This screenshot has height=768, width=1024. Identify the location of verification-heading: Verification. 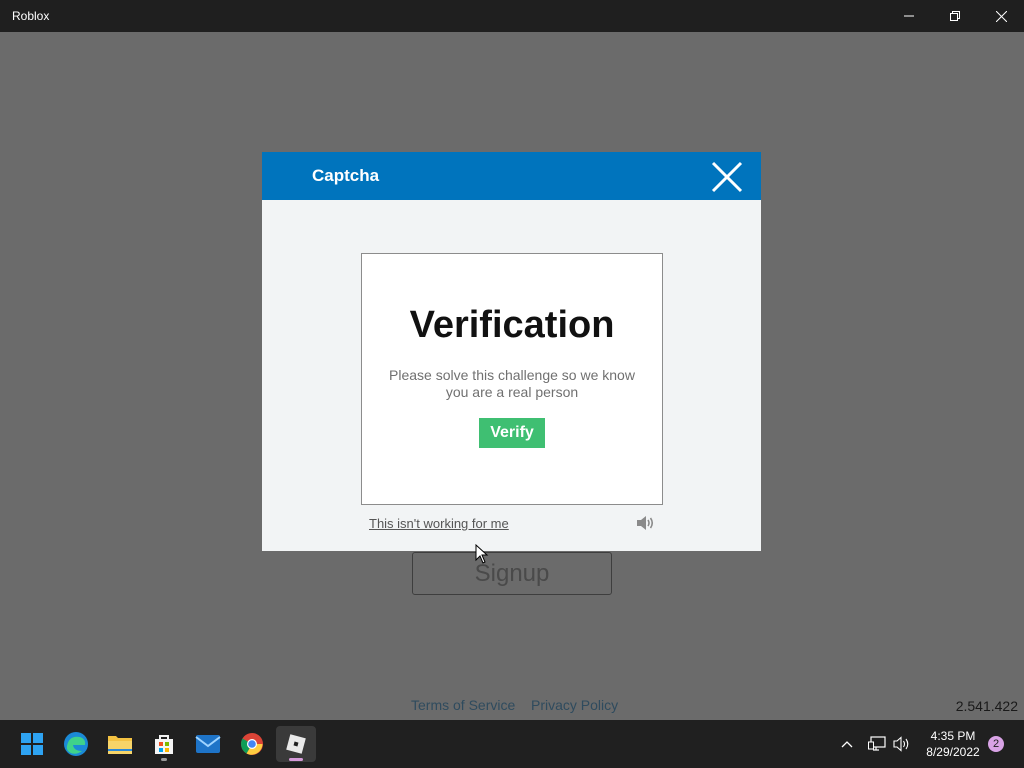
(512, 325).